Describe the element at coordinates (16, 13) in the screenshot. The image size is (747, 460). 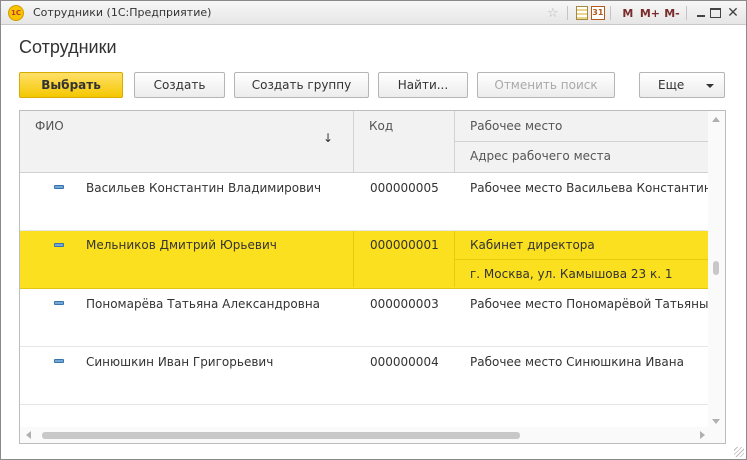
I see `1c-logo-icon: 1С` at that location.